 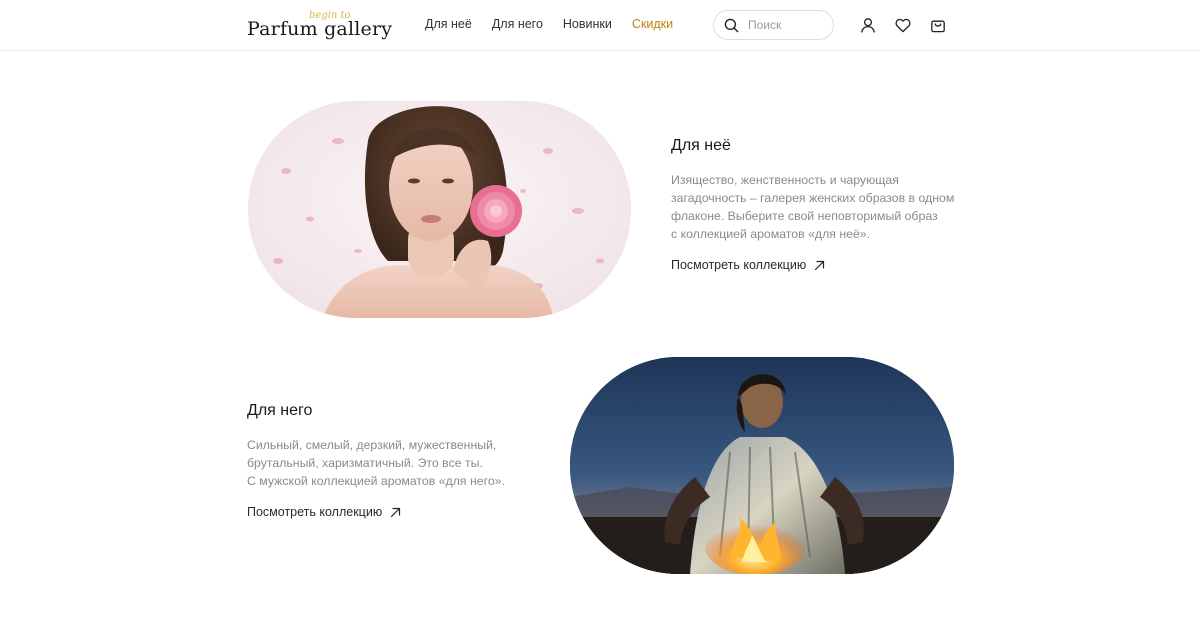 I want to click on view-collection-her-link: Посмотреть коллекцию, so click(x=748, y=265).